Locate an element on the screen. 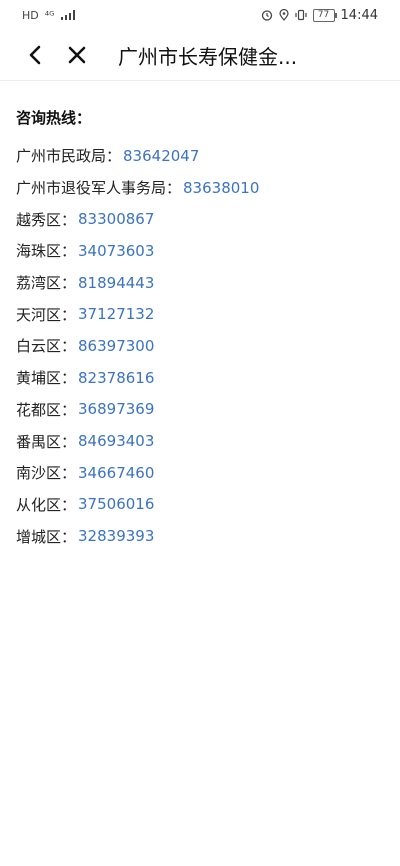 Image resolution: width=400 pixels, height=866 pixels. alarm-icon is located at coordinates (266, 15).